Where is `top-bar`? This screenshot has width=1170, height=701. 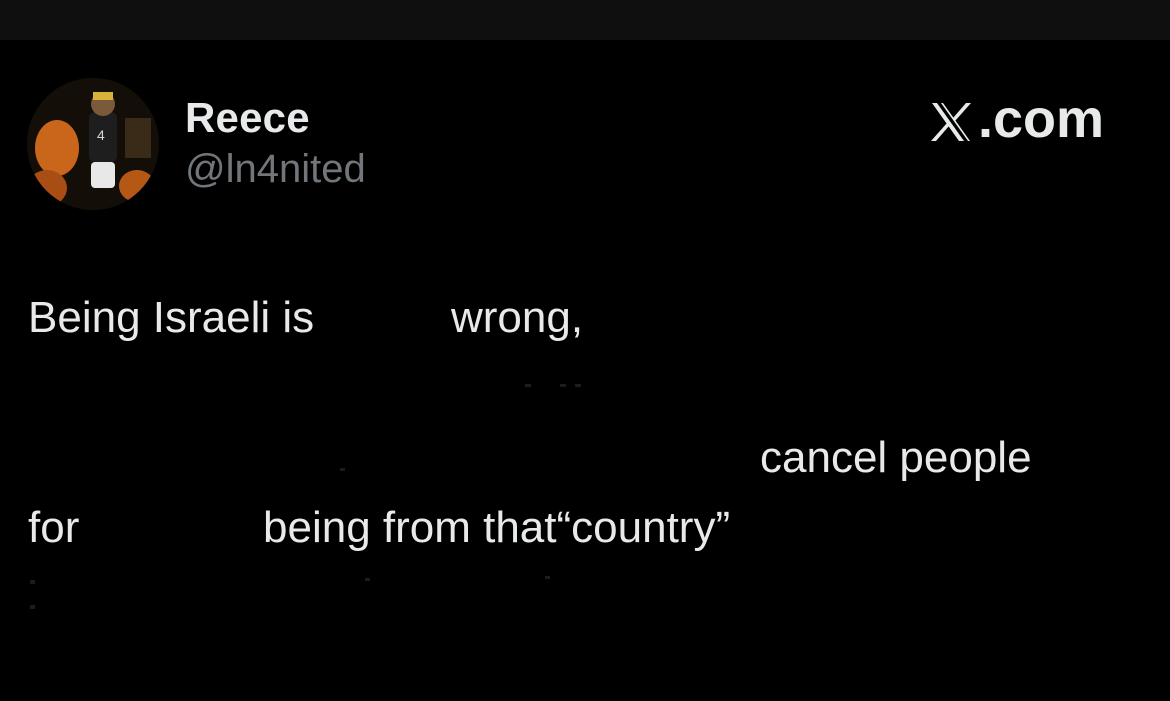 top-bar is located at coordinates (585, 20).